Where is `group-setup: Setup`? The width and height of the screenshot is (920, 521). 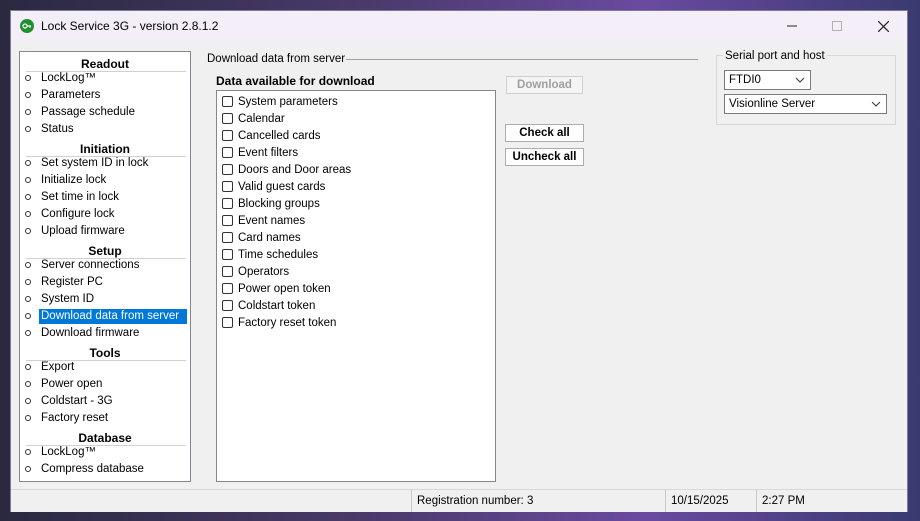 group-setup: Setup is located at coordinates (105, 251).